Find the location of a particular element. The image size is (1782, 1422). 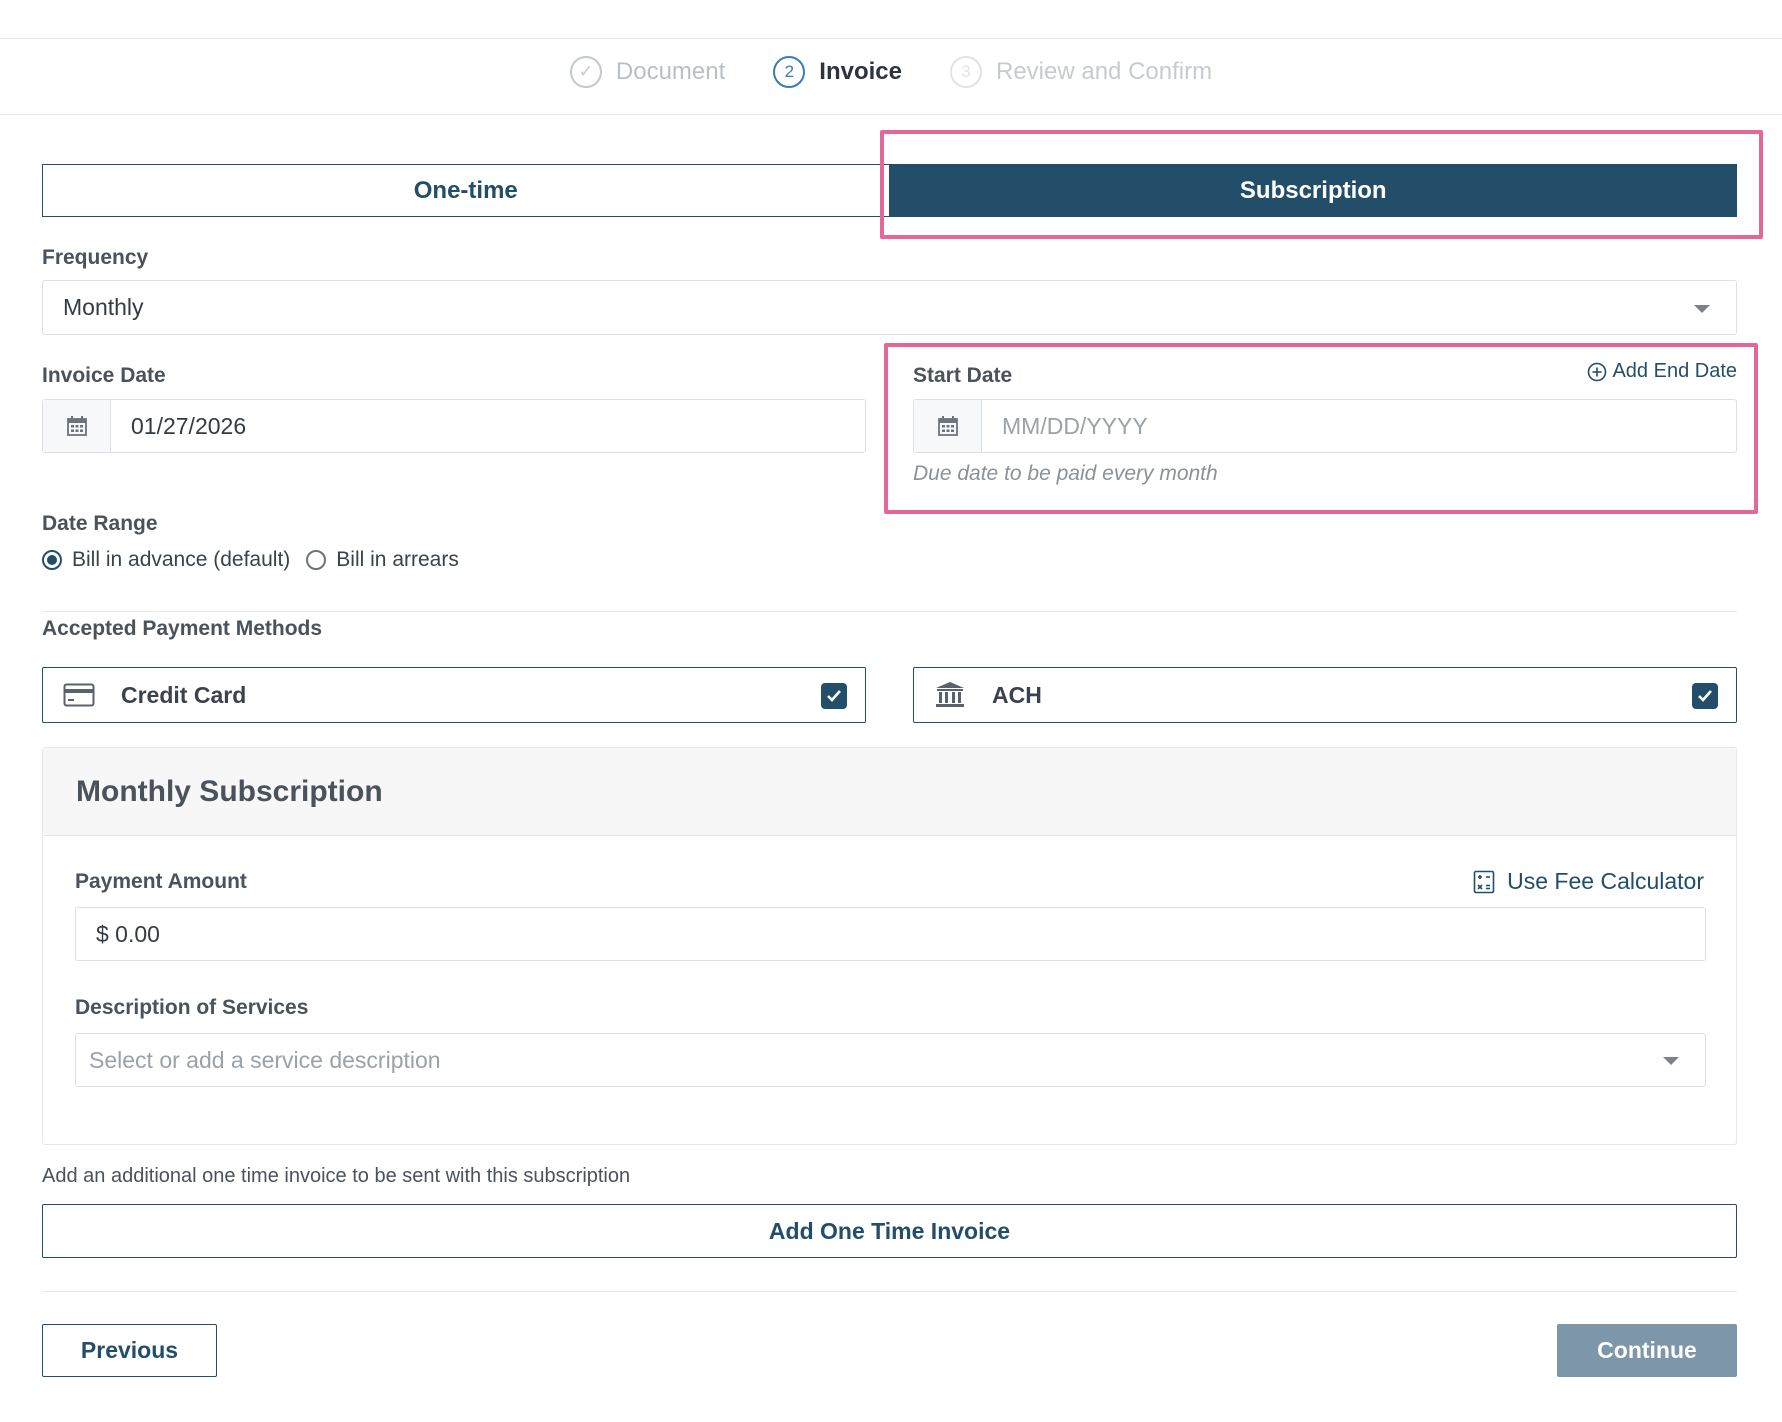

fee-calculator-link: Use Fee Calculator is located at coordinates (1588, 881).